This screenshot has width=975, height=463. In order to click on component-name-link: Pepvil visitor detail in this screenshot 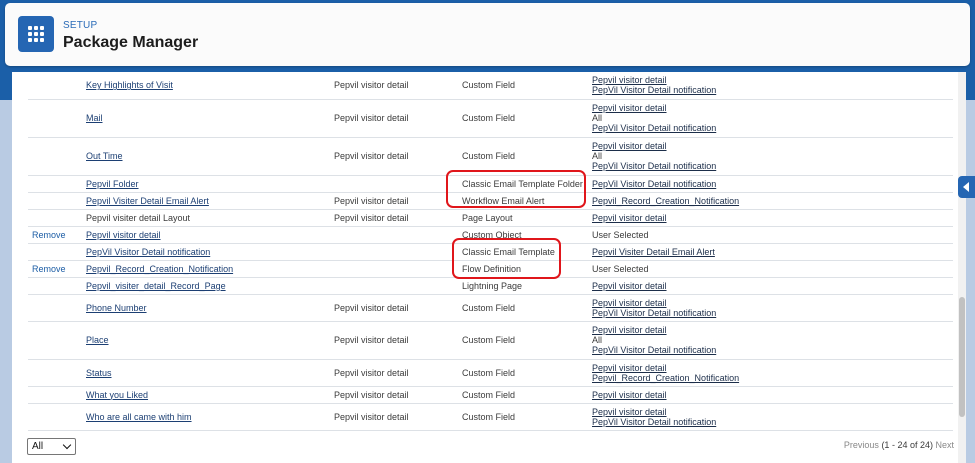, I will do `click(123, 235)`.